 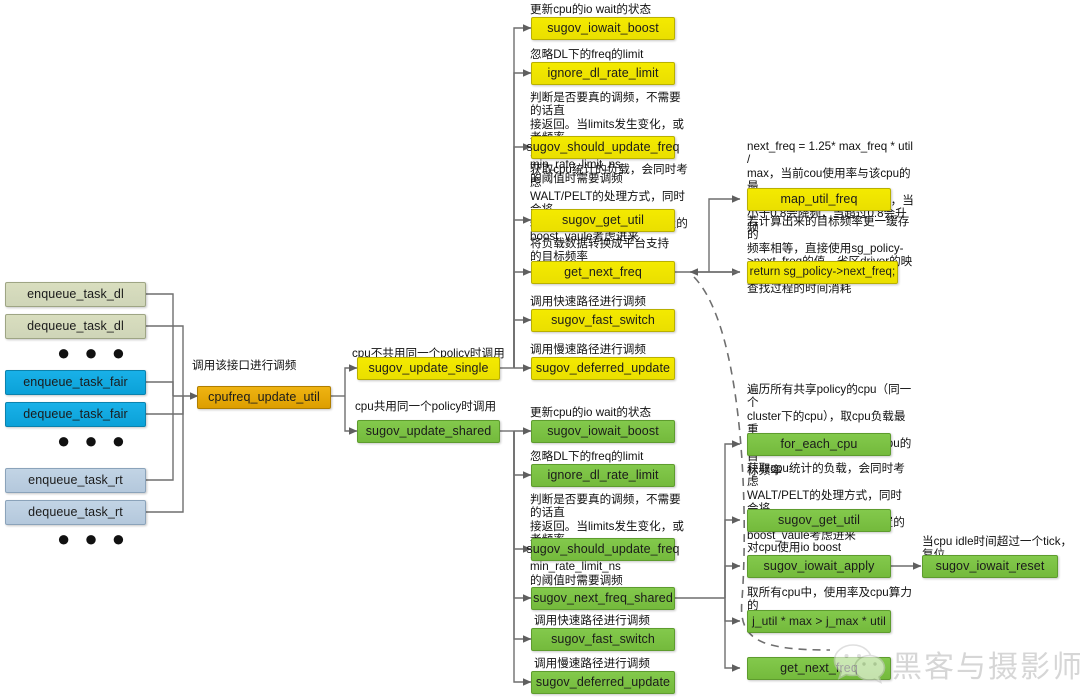 I want to click on caption-shared-deferred-update: 调用慢速路径进行调频, so click(x=592, y=663).